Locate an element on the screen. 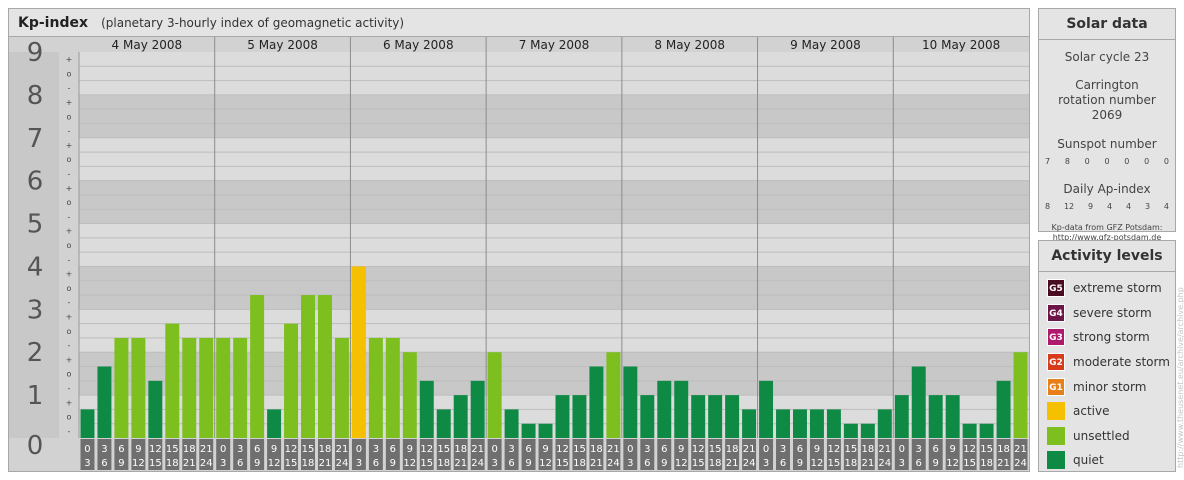 The width and height of the screenshot is (1184, 480). activity-levels-title: Activity levels is located at coordinates (1107, 256).